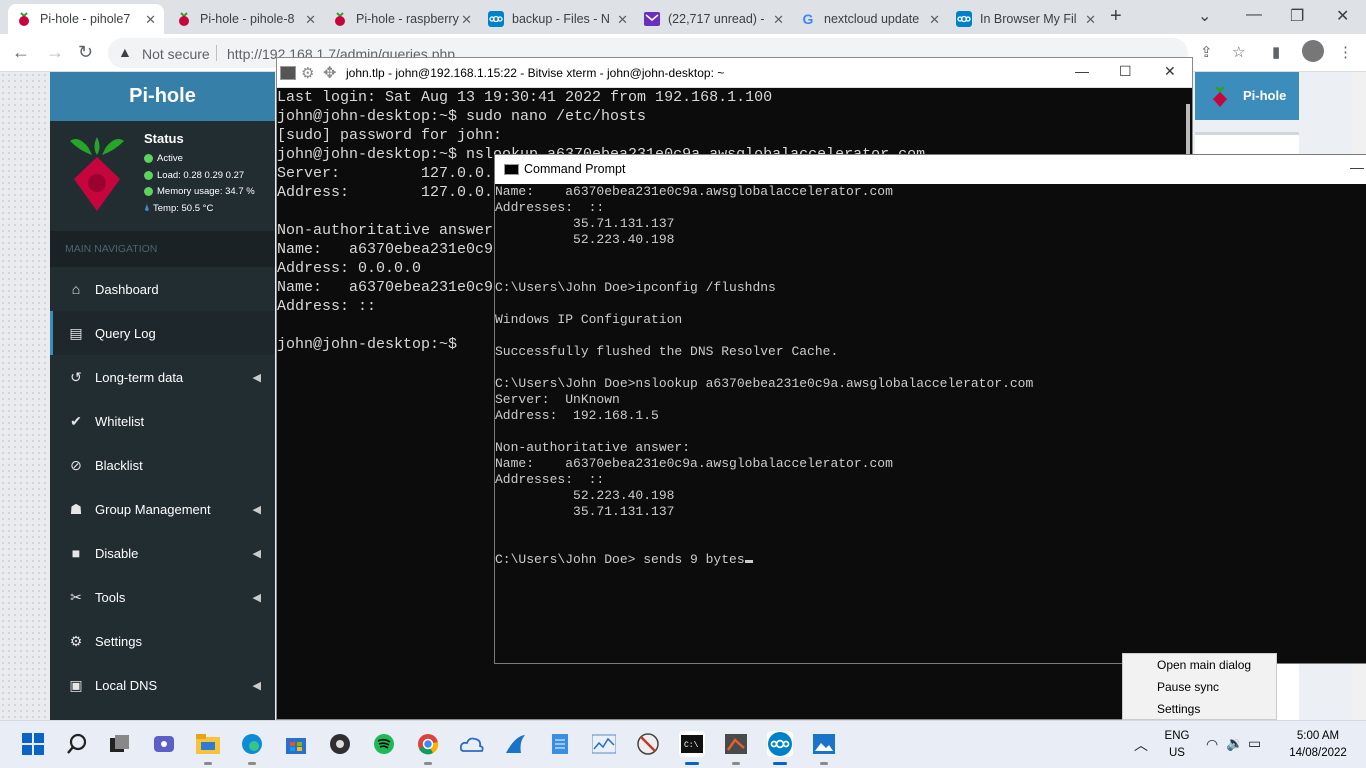 The image size is (1366, 768). What do you see at coordinates (162, 597) in the screenshot?
I see `sidebar-item-tools: ✂ Tools ◀` at bounding box center [162, 597].